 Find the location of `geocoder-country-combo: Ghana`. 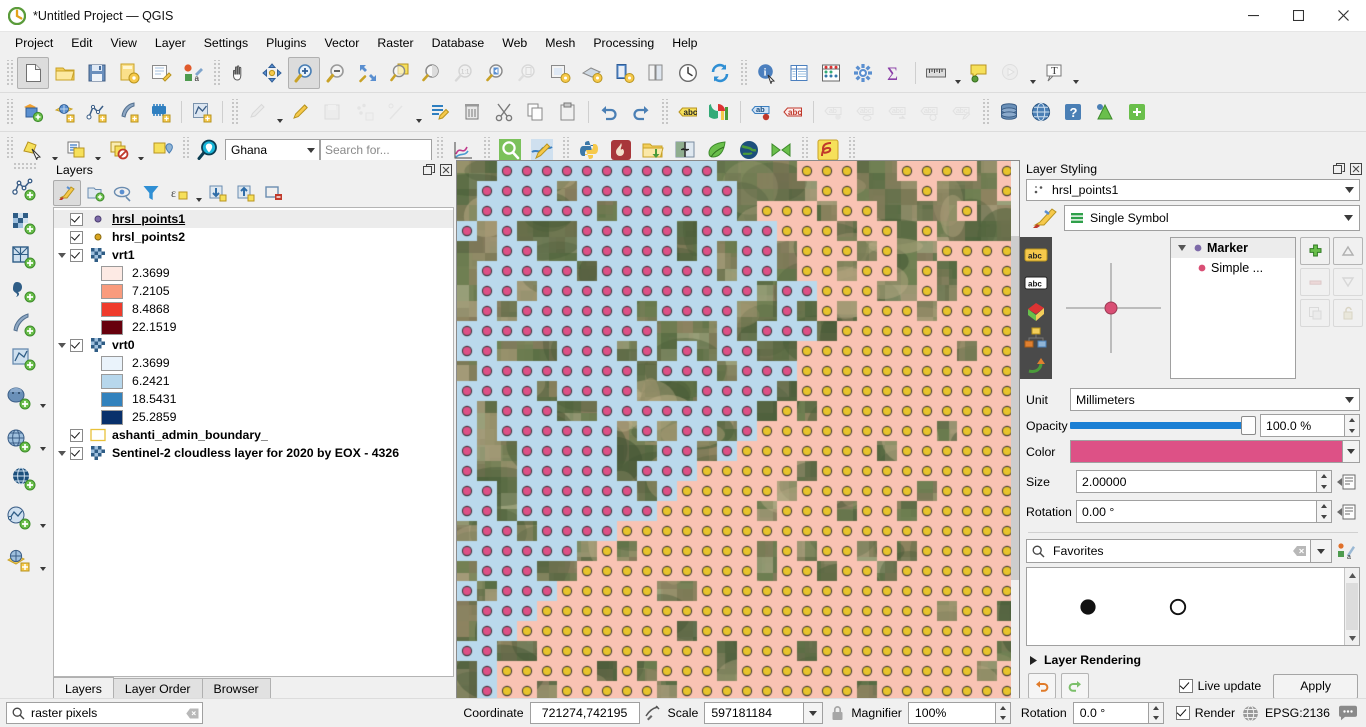

geocoder-country-combo: Ghana is located at coordinates (272, 150).